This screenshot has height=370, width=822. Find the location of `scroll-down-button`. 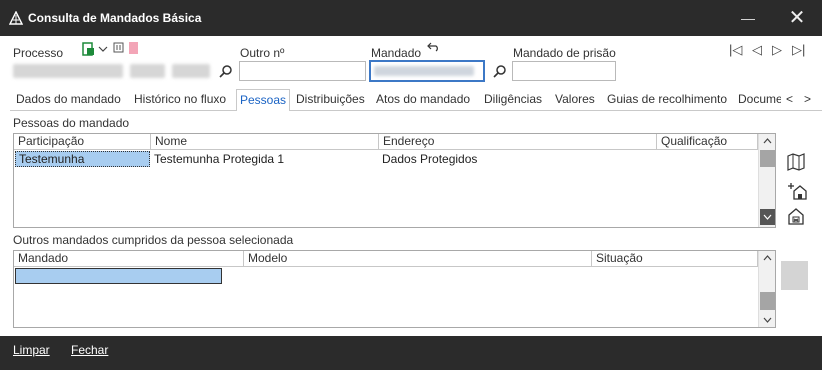

scroll-down-button is located at coordinates (767, 217).